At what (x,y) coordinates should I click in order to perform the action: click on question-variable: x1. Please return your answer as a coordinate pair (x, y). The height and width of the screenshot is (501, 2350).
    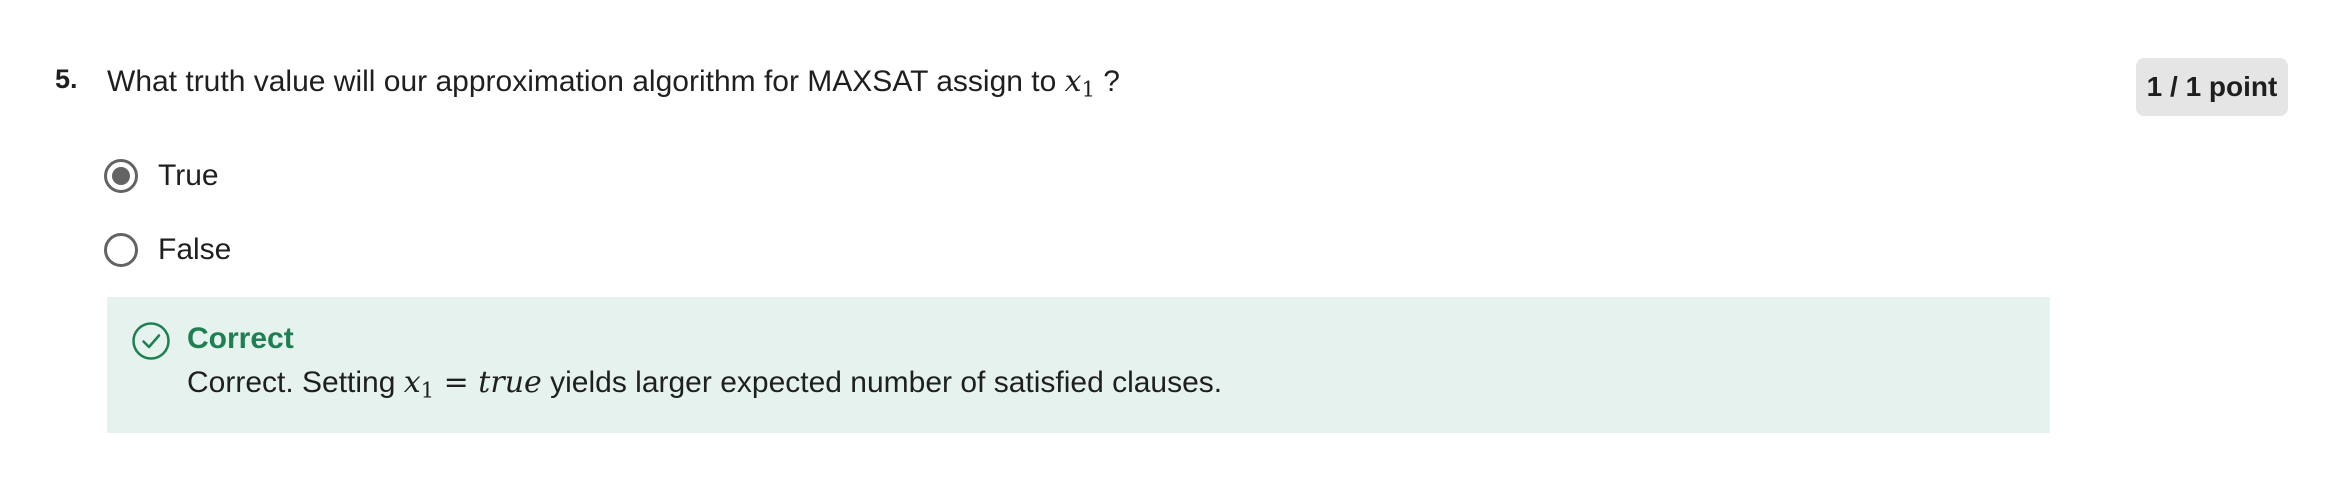
    Looking at the image, I should click on (1079, 83).